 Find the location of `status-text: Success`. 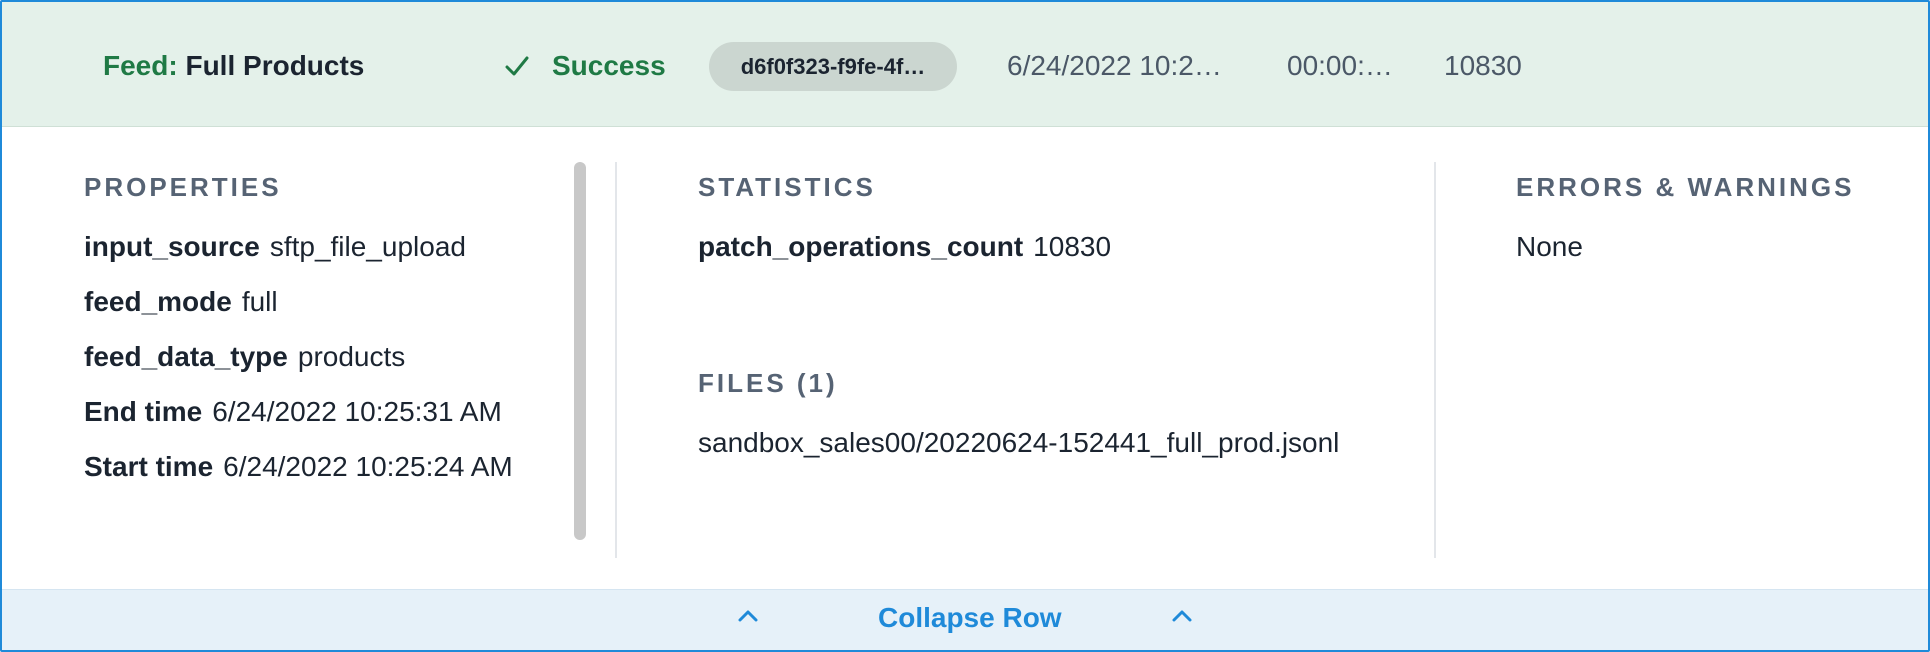

status-text: Success is located at coordinates (609, 65).